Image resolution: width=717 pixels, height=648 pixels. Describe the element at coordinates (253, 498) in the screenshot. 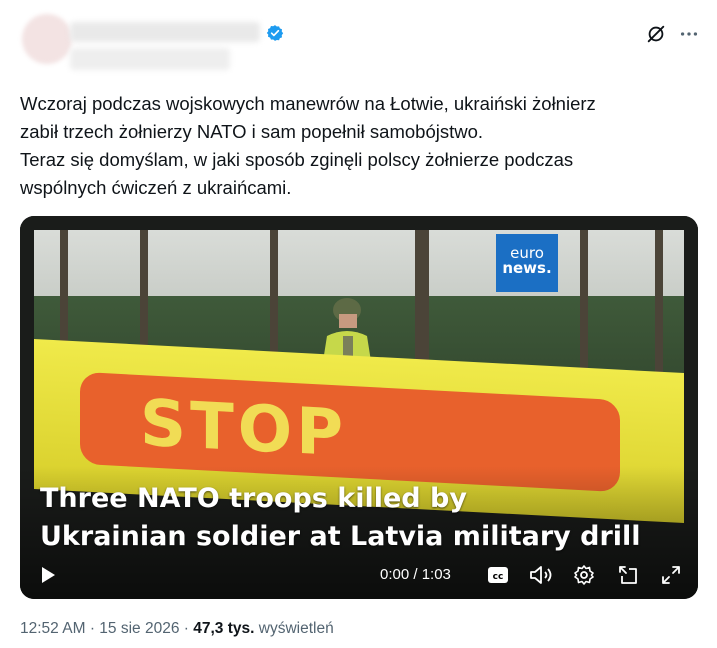

I see `headline-line: Three NATO troops killed by` at that location.